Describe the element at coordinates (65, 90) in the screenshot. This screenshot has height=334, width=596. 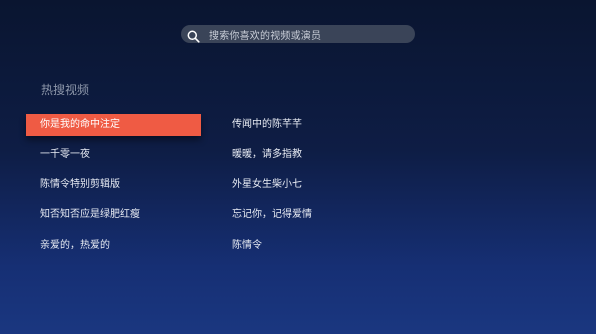
I see `hot-search-title: 热搜视频` at that location.